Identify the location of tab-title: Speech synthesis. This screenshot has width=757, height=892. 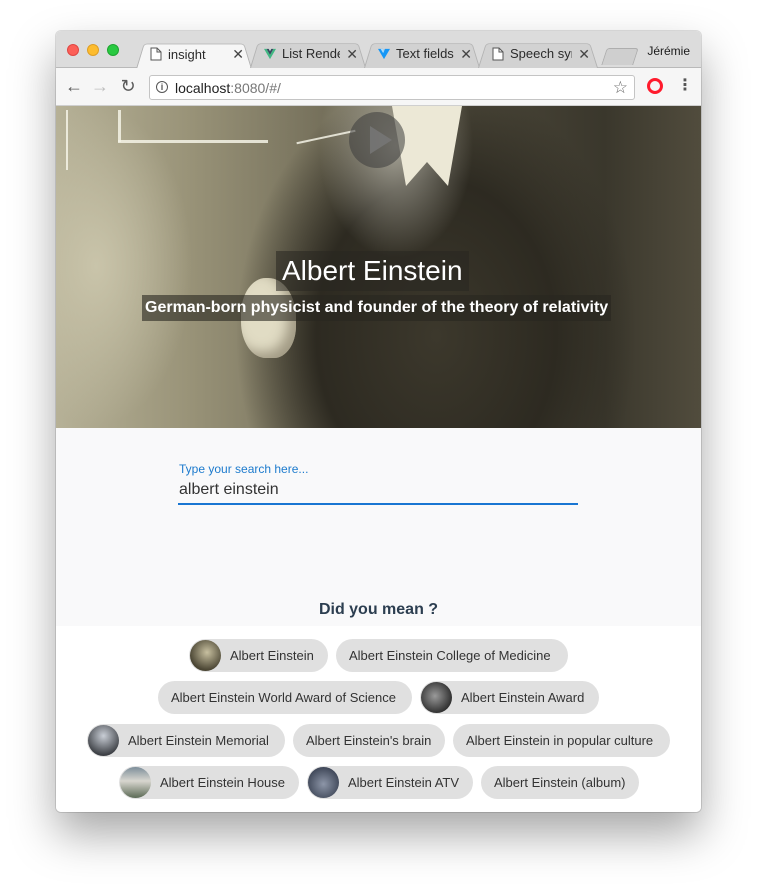
(541, 53).